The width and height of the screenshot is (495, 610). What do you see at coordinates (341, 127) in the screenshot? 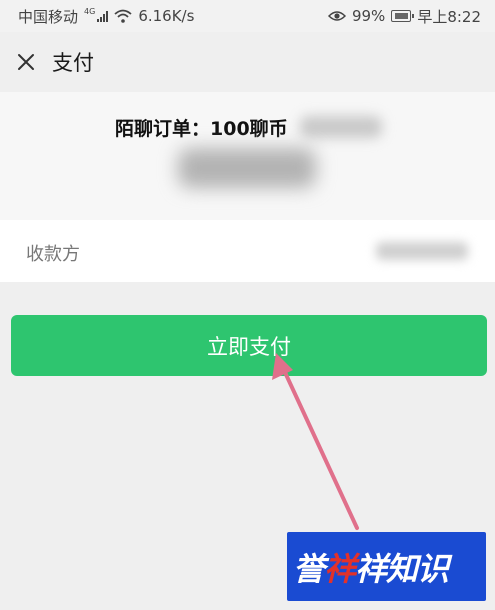
I see `blurred-order-suffix` at bounding box center [341, 127].